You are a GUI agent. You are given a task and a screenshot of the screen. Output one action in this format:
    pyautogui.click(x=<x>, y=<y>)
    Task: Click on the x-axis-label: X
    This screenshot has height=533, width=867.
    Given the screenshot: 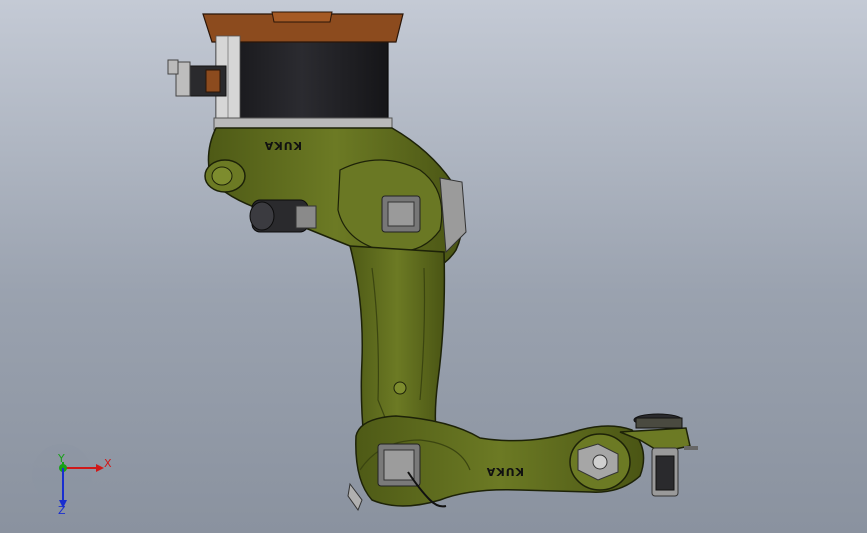 What is the action you would take?
    pyautogui.click(x=108, y=463)
    